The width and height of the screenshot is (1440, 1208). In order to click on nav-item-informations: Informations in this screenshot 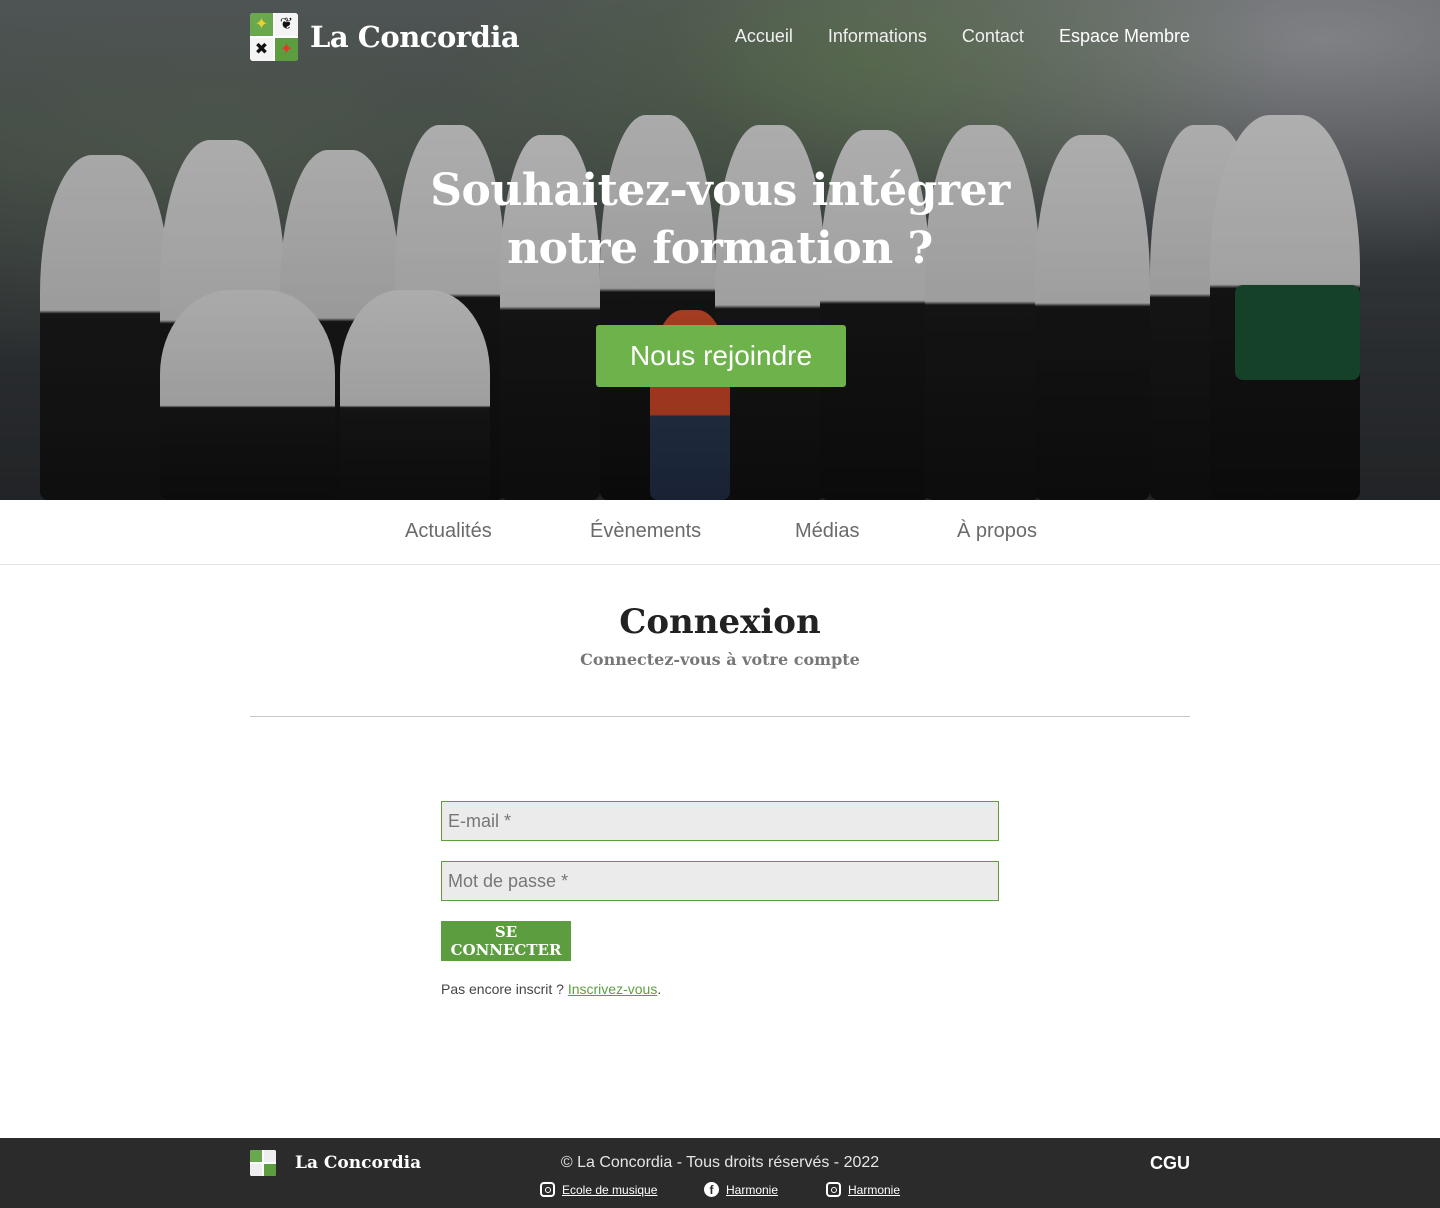, I will do `click(877, 36)`.